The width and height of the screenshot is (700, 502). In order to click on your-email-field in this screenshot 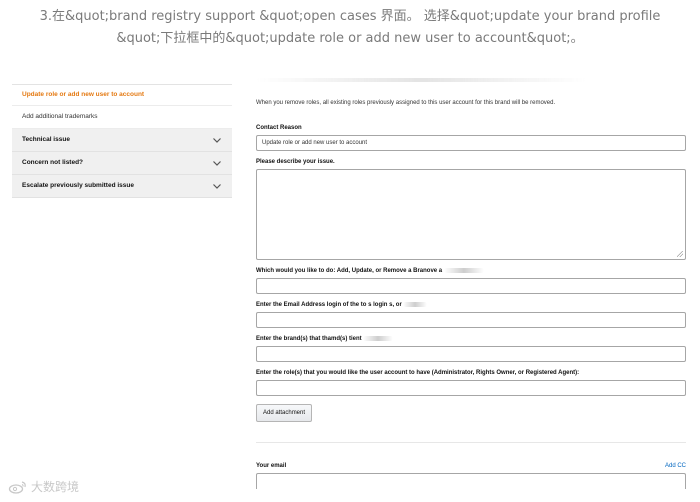, I will do `click(471, 481)`.